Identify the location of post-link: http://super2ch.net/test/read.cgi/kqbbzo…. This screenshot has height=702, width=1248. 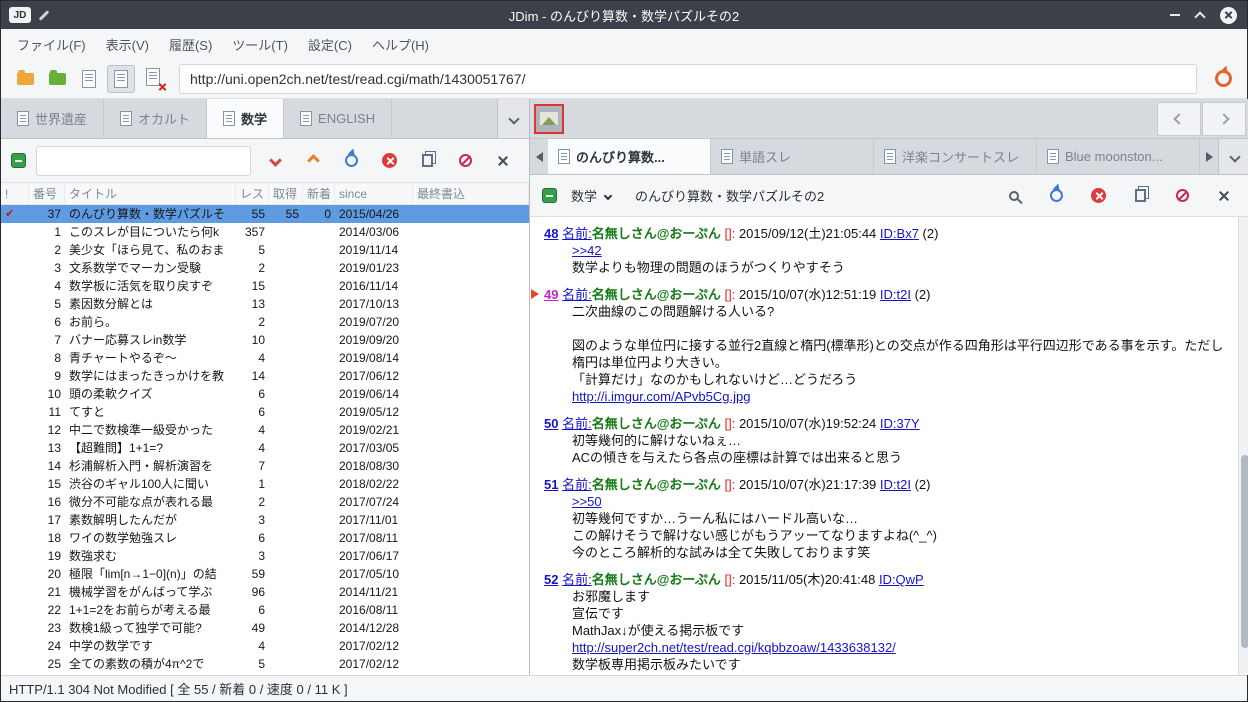
(734, 647).